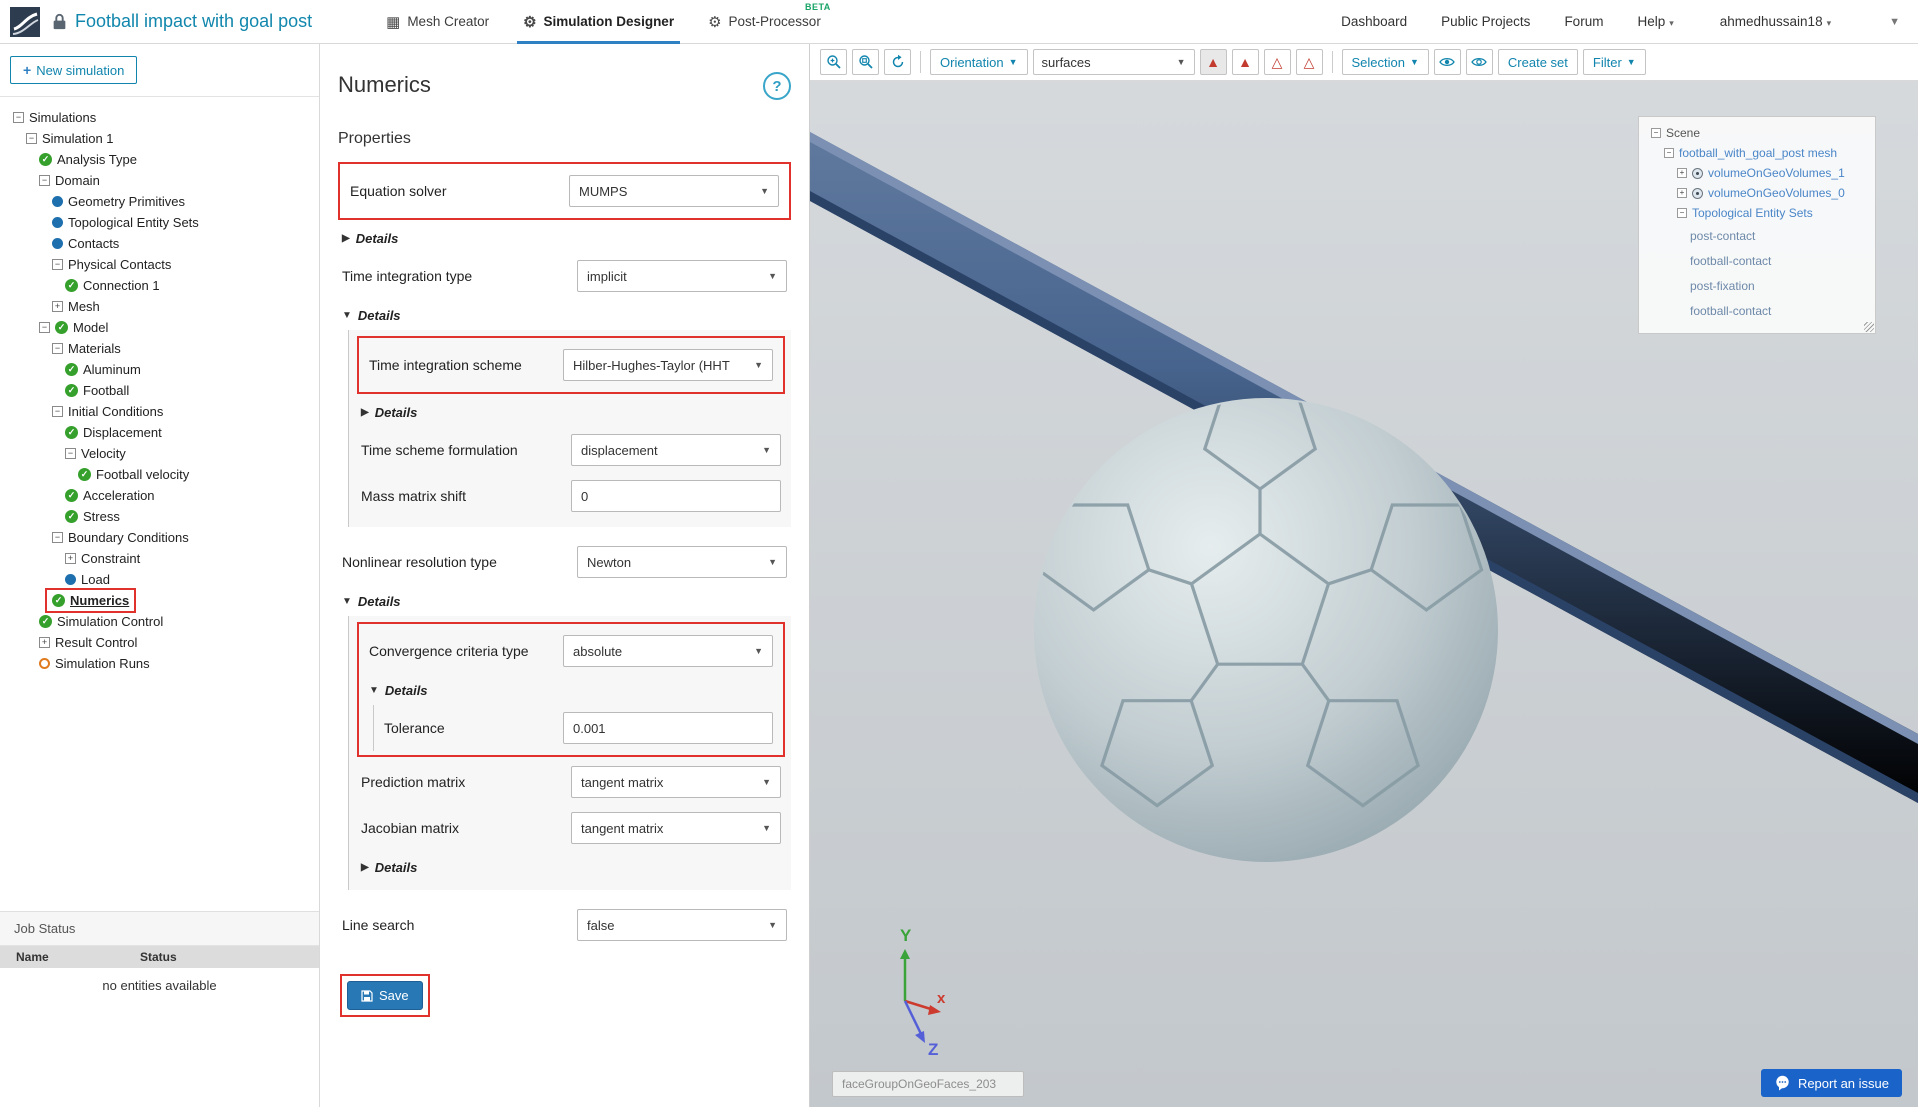  I want to click on scene-tree-item: post-fixation, so click(1722, 285).